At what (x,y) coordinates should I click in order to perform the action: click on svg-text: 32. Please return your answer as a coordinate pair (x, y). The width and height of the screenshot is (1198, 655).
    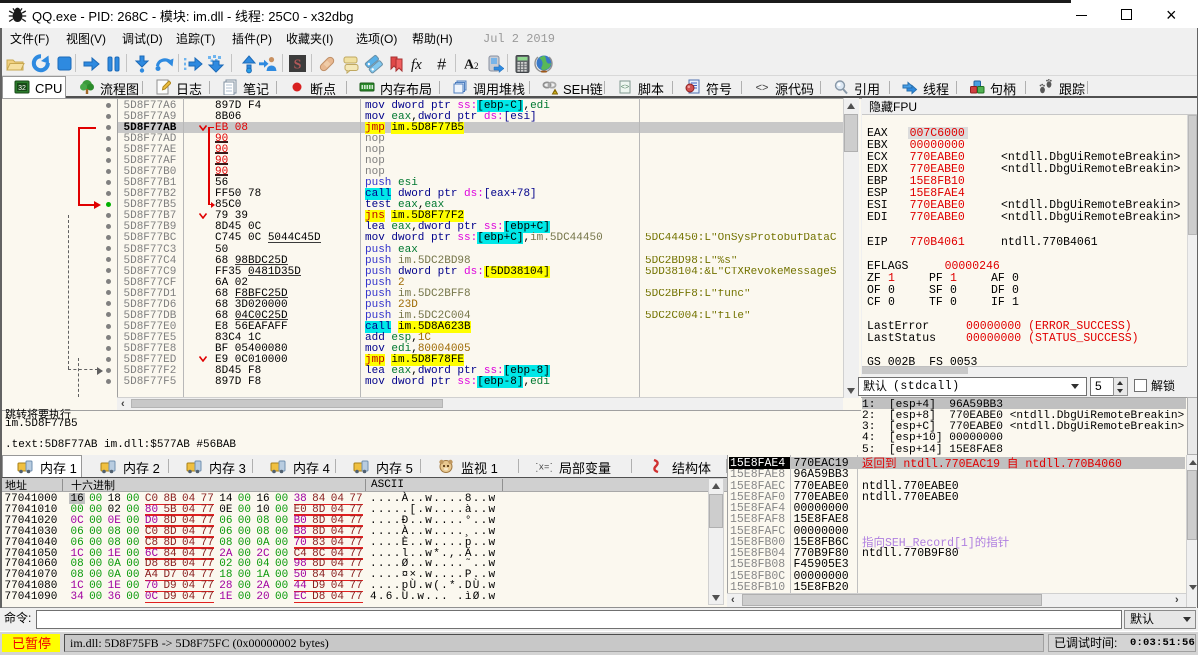
    Looking at the image, I should click on (22, 88).